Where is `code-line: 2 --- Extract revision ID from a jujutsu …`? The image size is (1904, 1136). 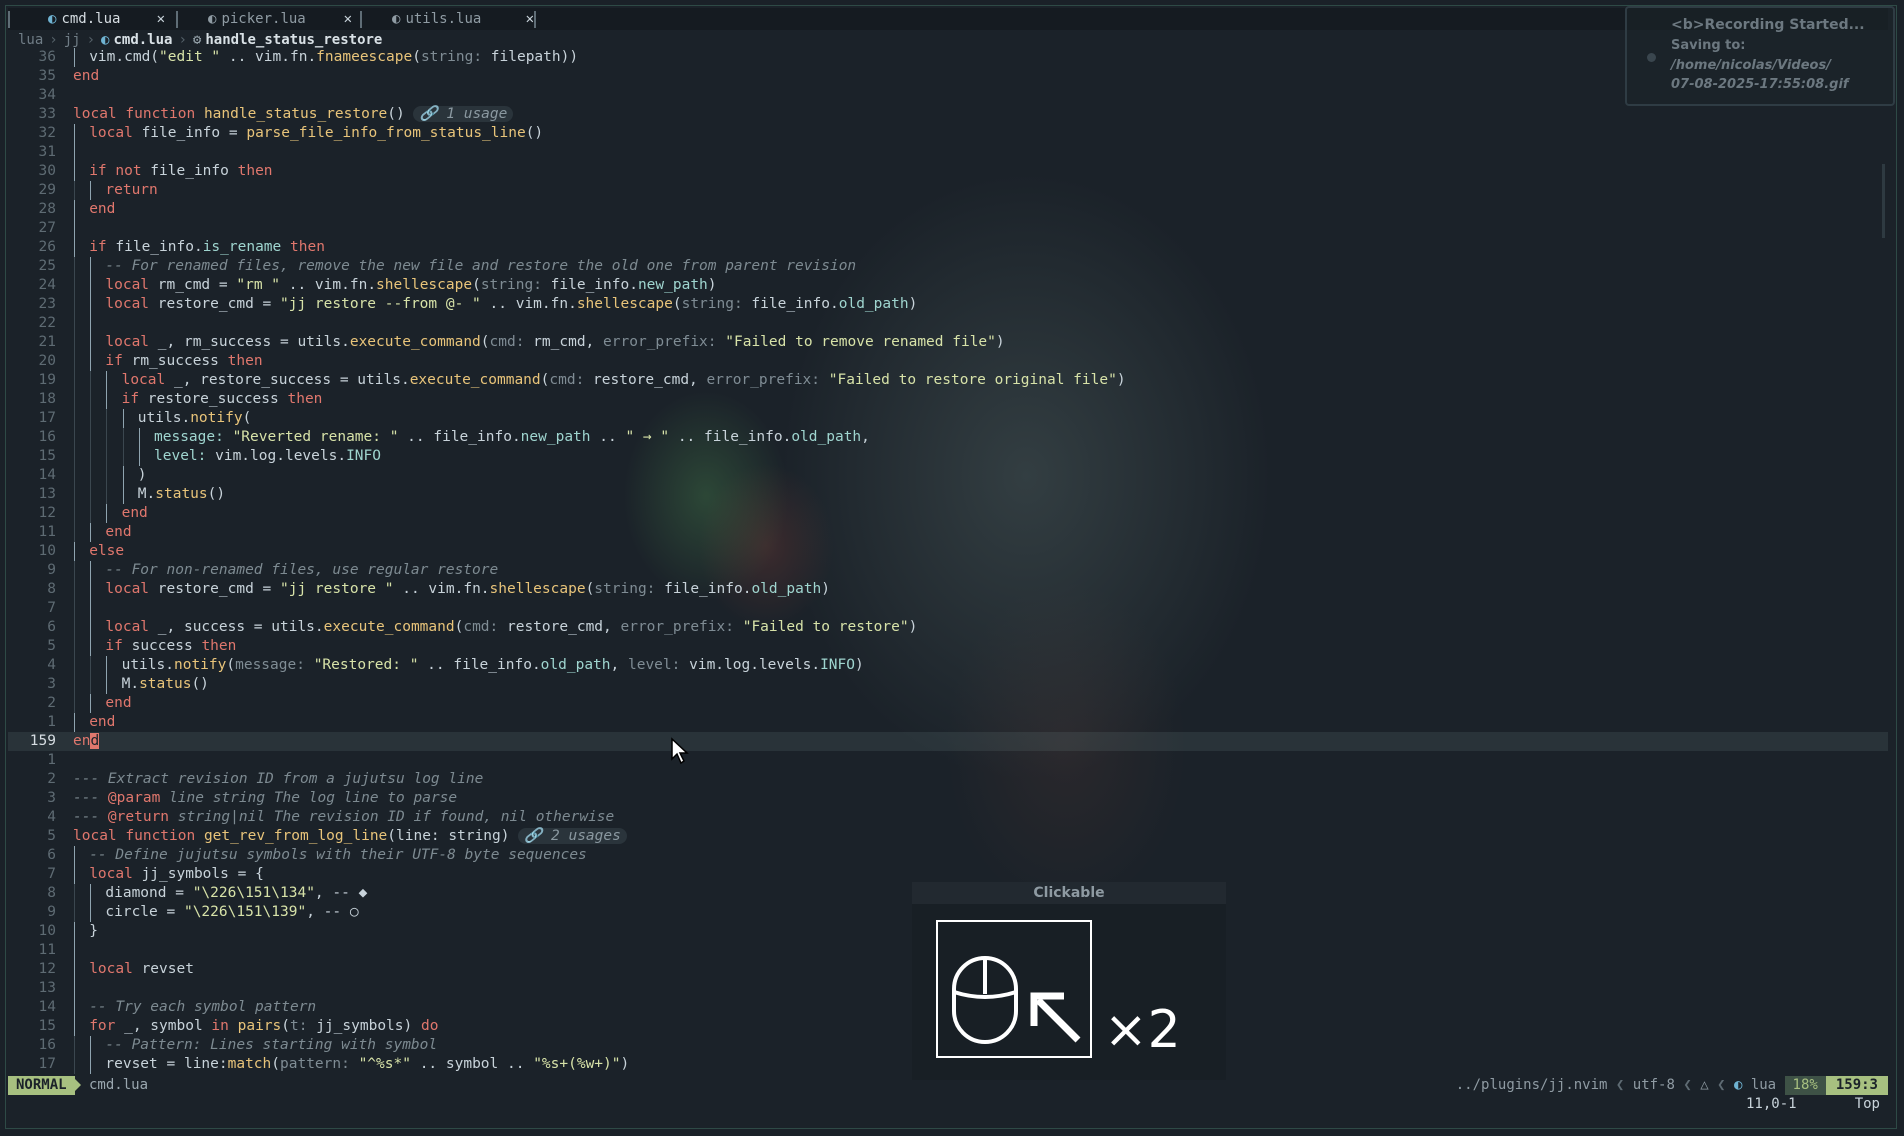 code-line: 2 --- Extract revision ID from a jujutsu … is located at coordinates (948, 779).